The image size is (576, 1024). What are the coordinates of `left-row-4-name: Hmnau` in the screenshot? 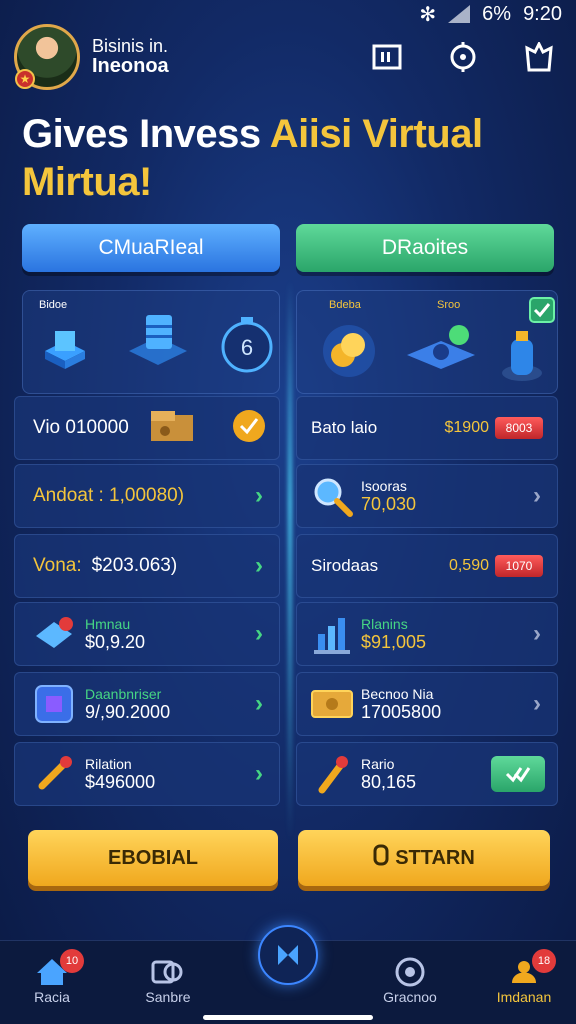 It's located at (108, 623).